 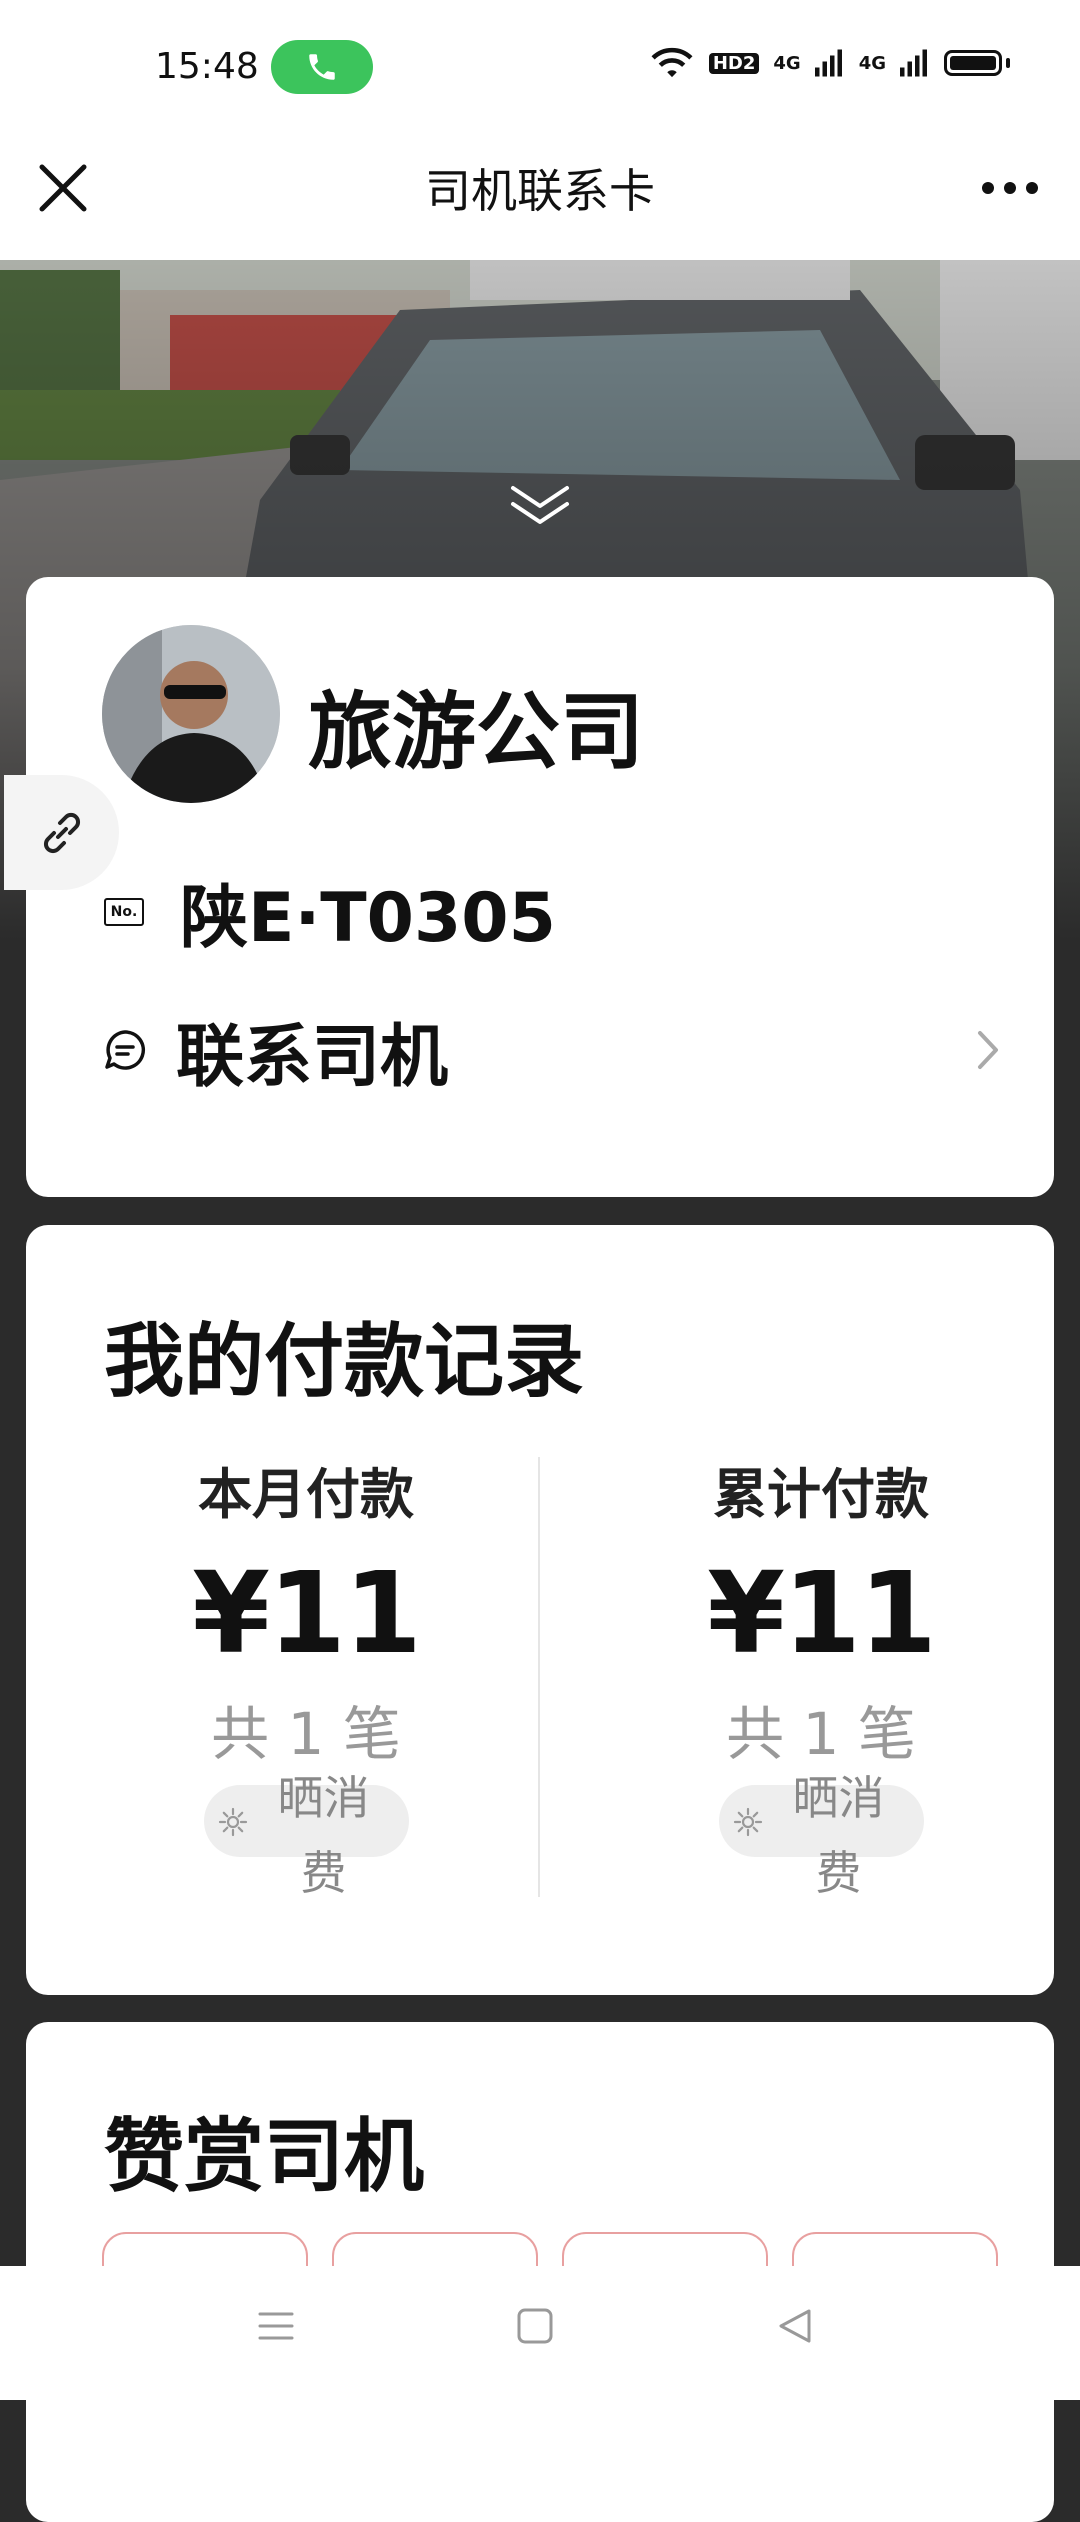 I want to click on network-label-2: 4G, so click(x=872, y=63).